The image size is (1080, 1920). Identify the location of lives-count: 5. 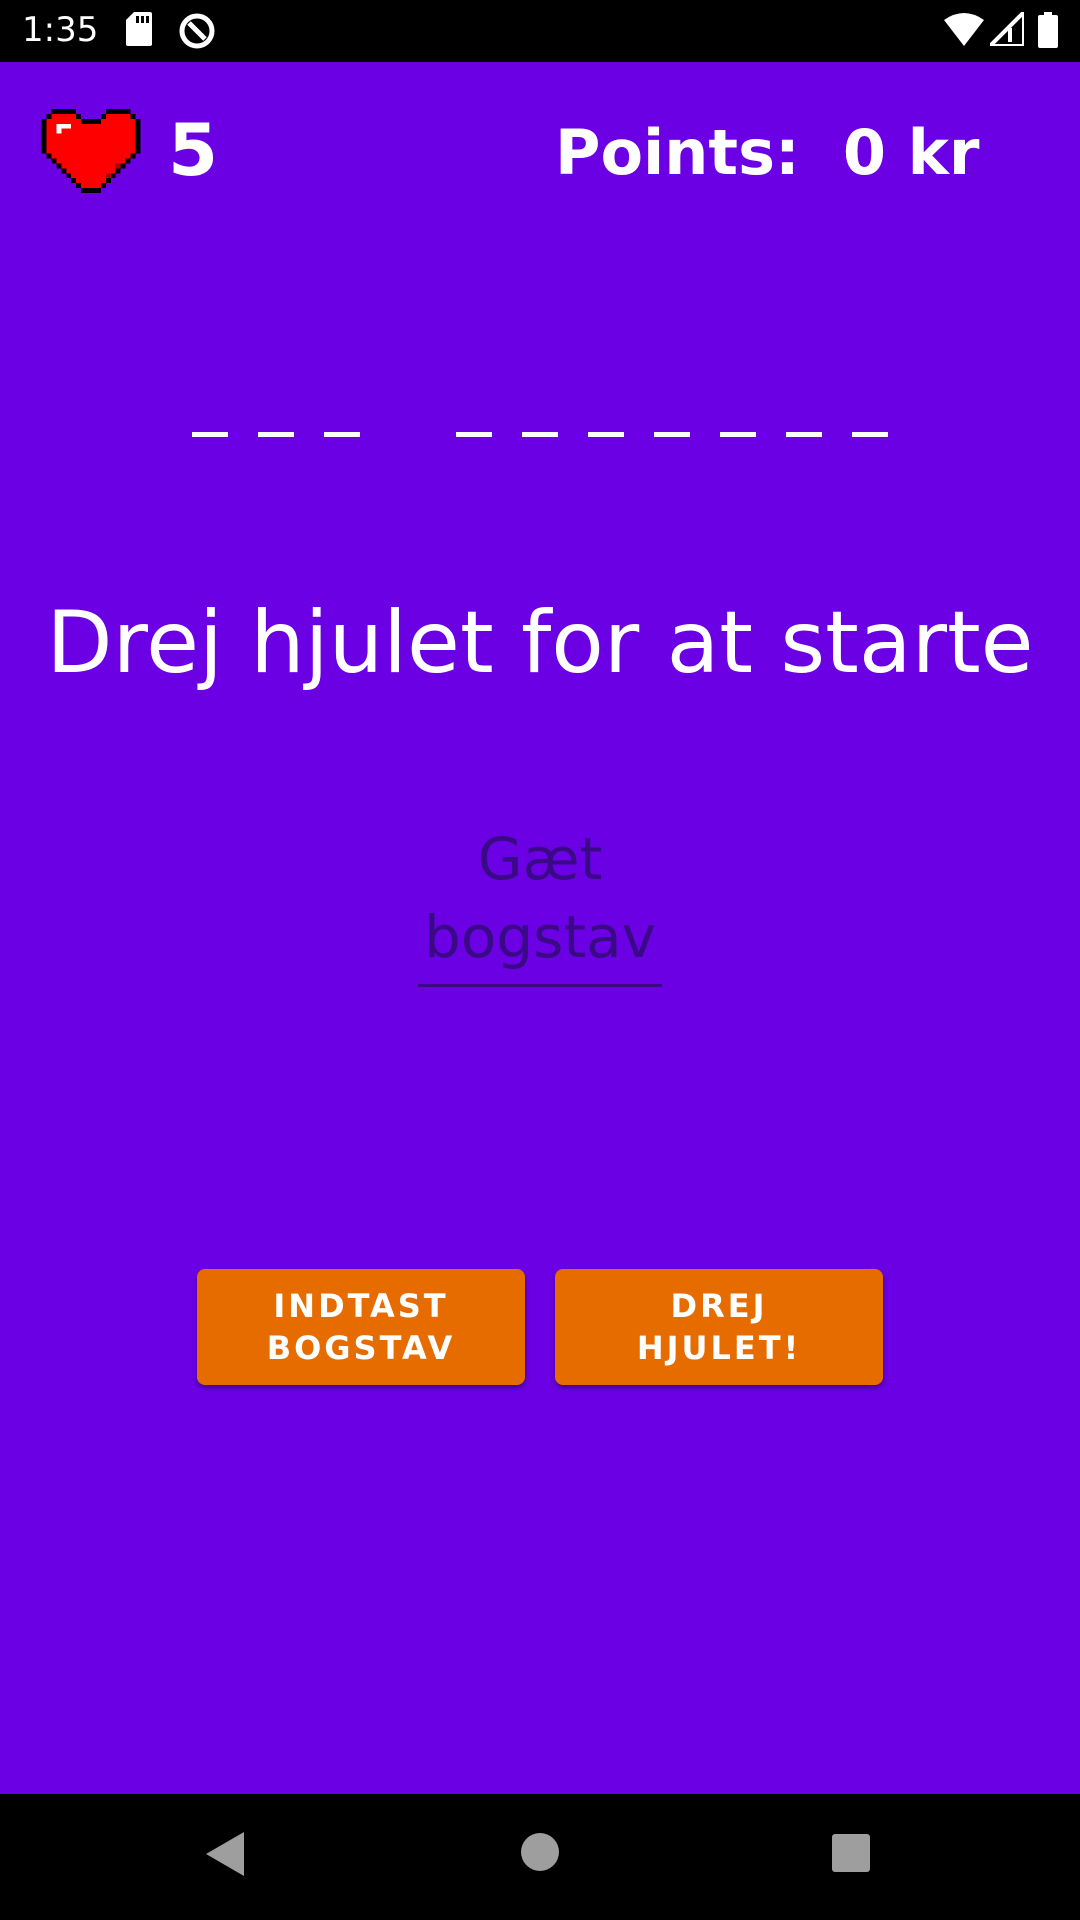
(193, 150).